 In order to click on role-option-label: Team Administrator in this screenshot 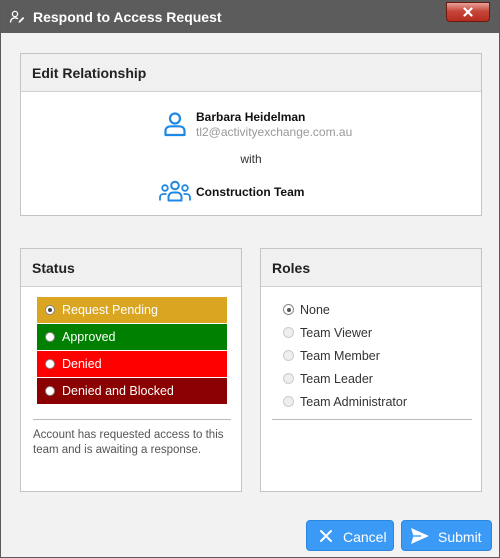, I will do `click(353, 402)`.